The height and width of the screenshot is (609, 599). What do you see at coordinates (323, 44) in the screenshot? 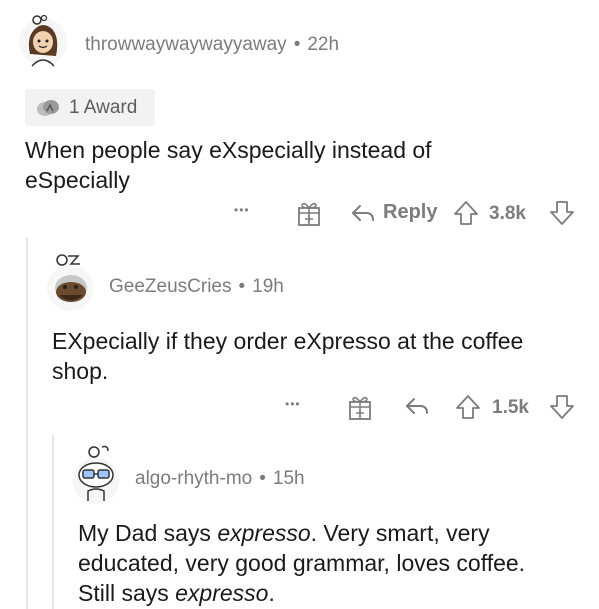
I see `timestamp: 22h` at bounding box center [323, 44].